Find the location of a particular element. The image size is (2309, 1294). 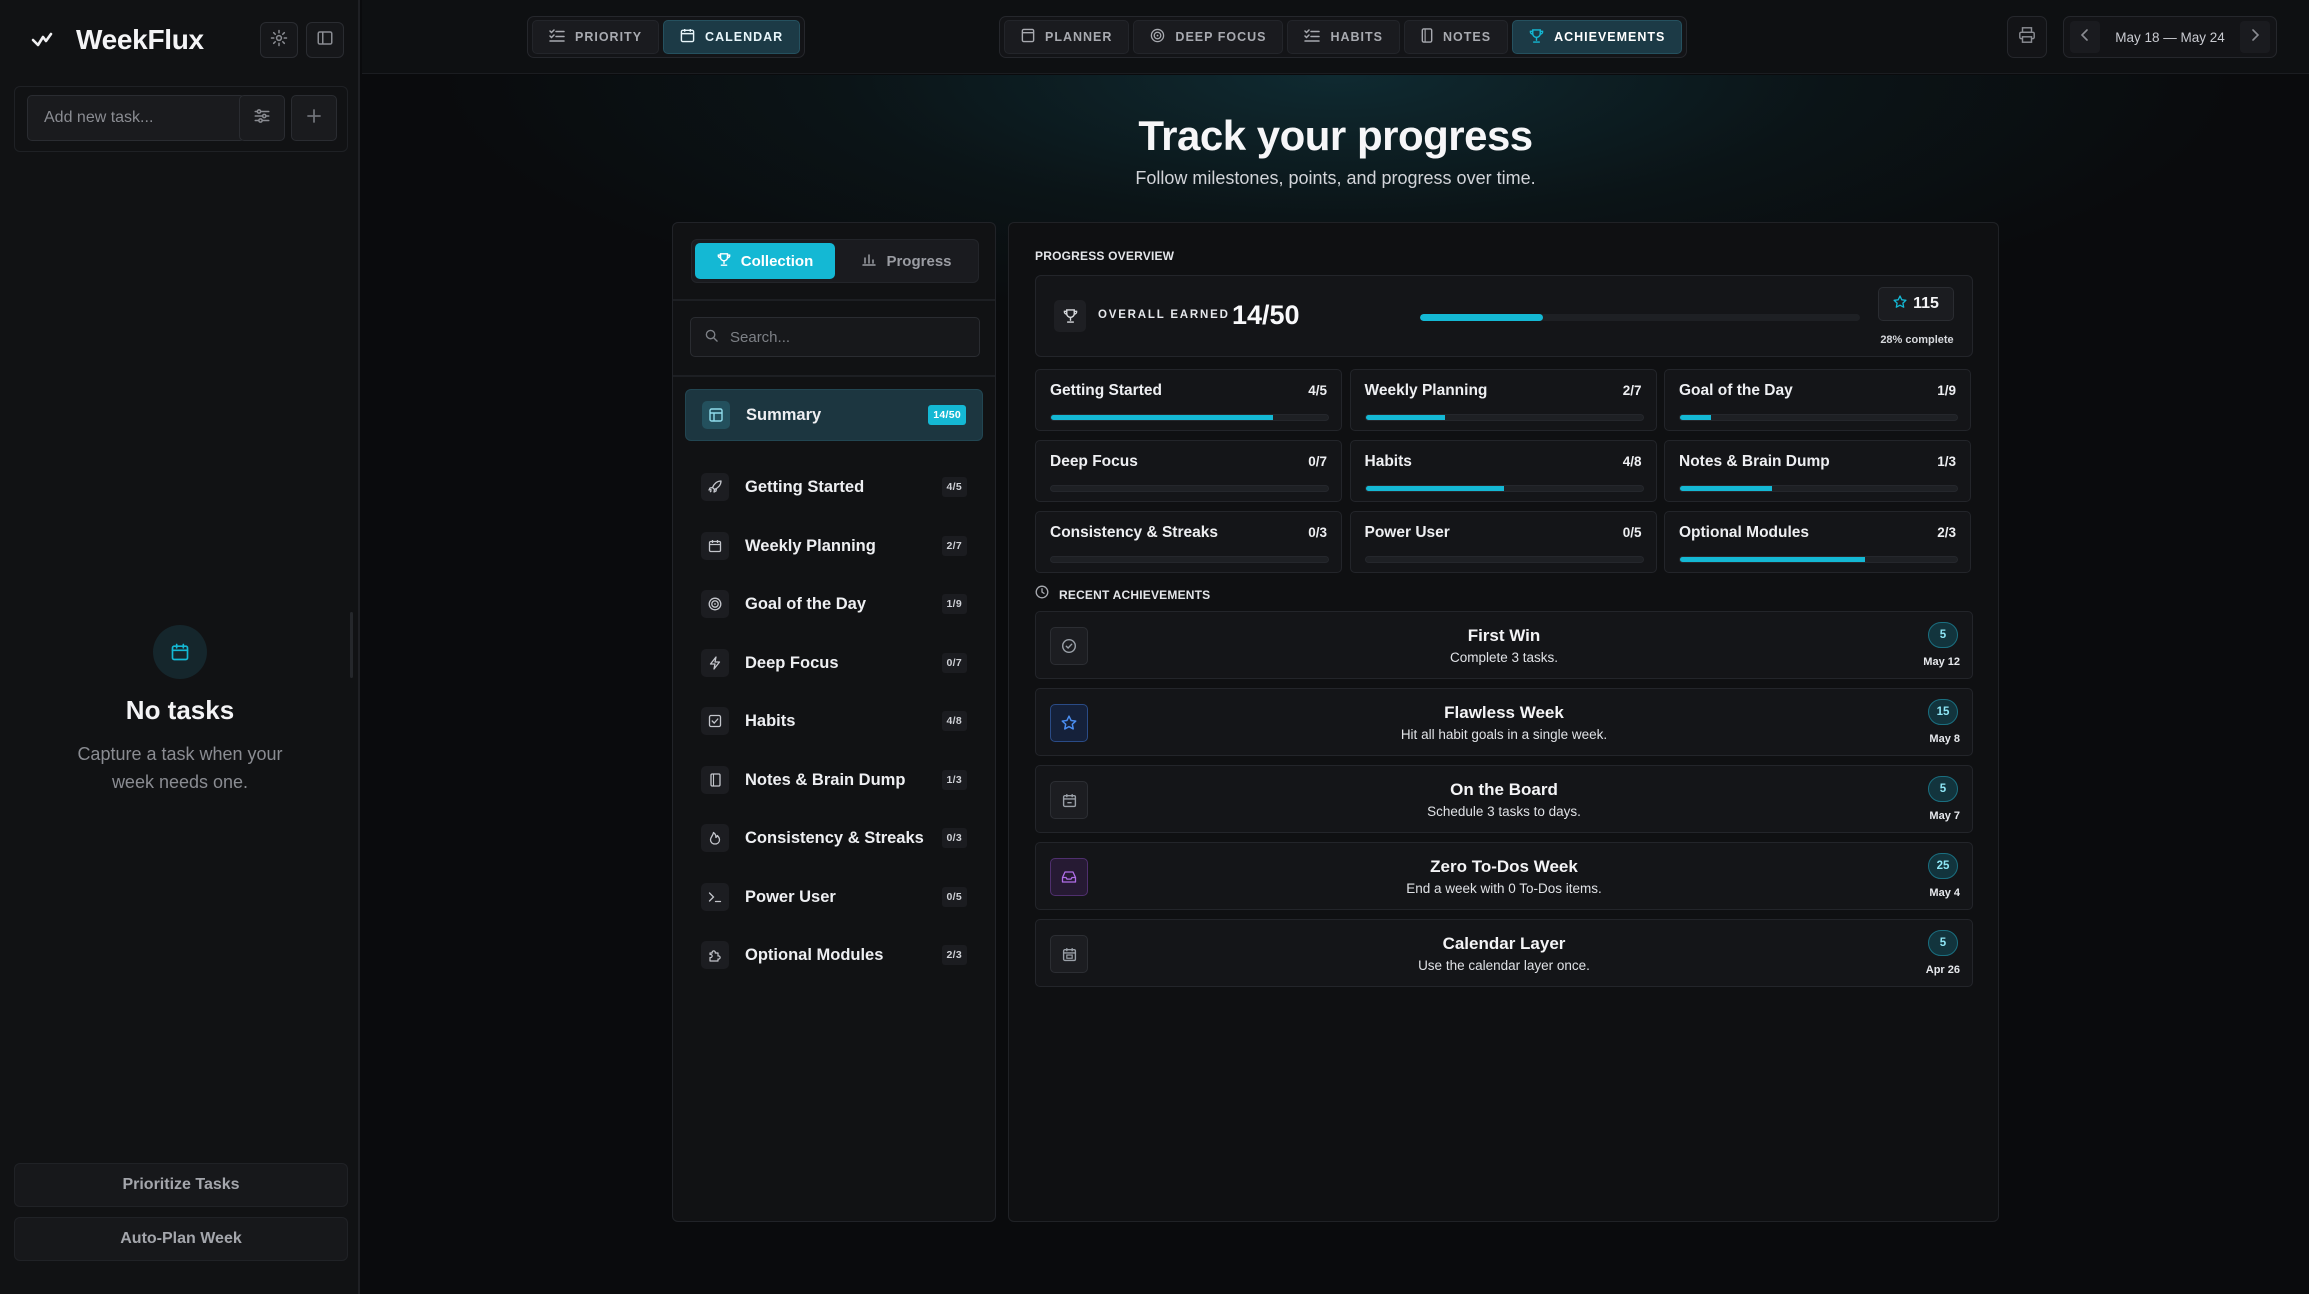

category-progress-count: 0/5 is located at coordinates (1632, 532).